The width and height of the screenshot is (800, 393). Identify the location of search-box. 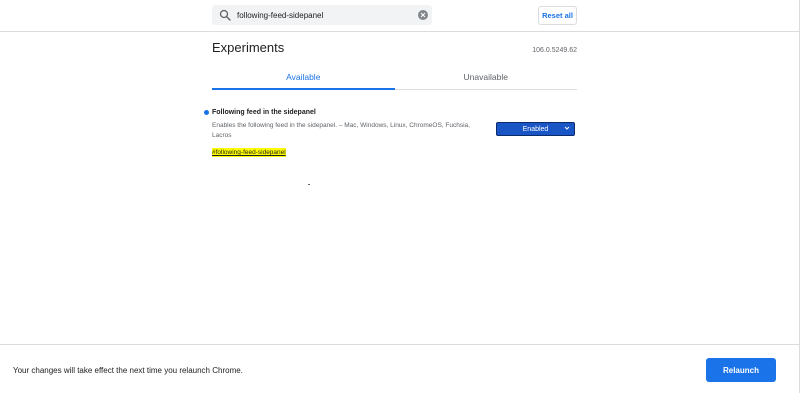
(322, 15).